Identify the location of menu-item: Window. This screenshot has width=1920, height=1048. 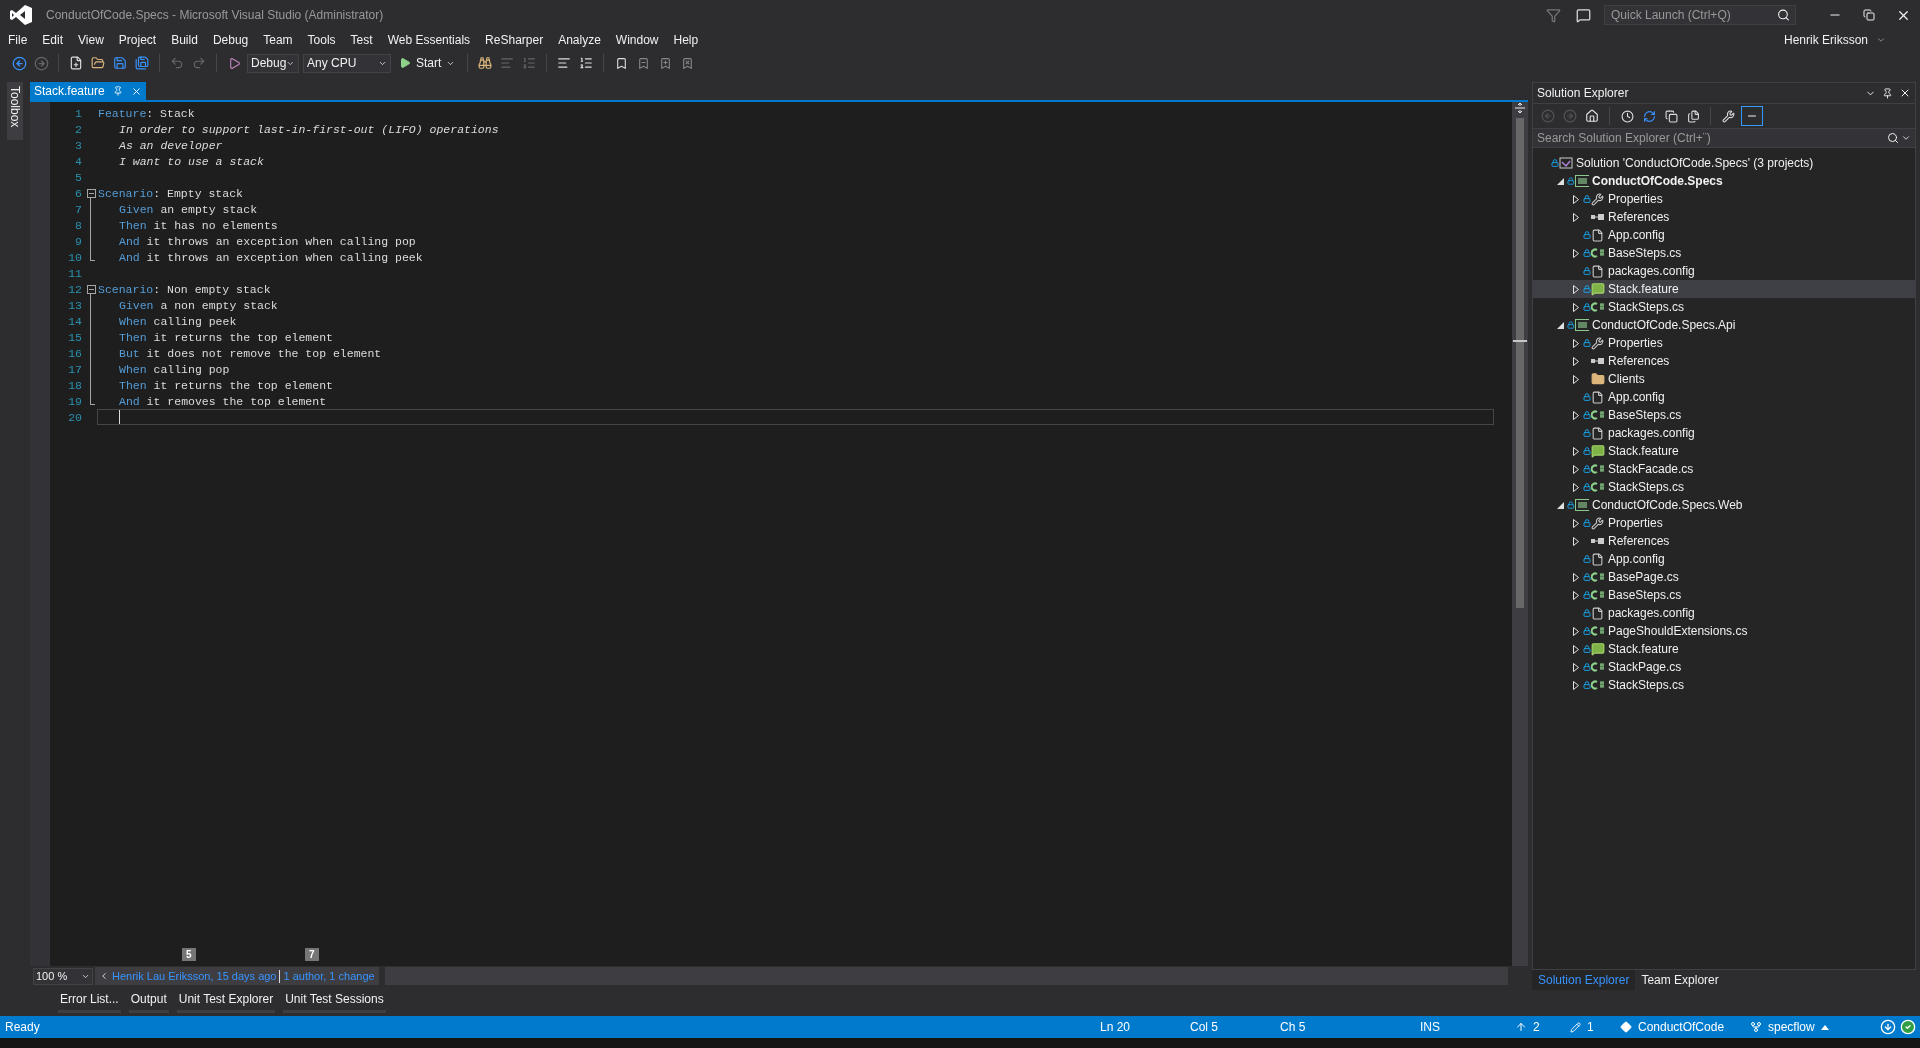
(637, 40).